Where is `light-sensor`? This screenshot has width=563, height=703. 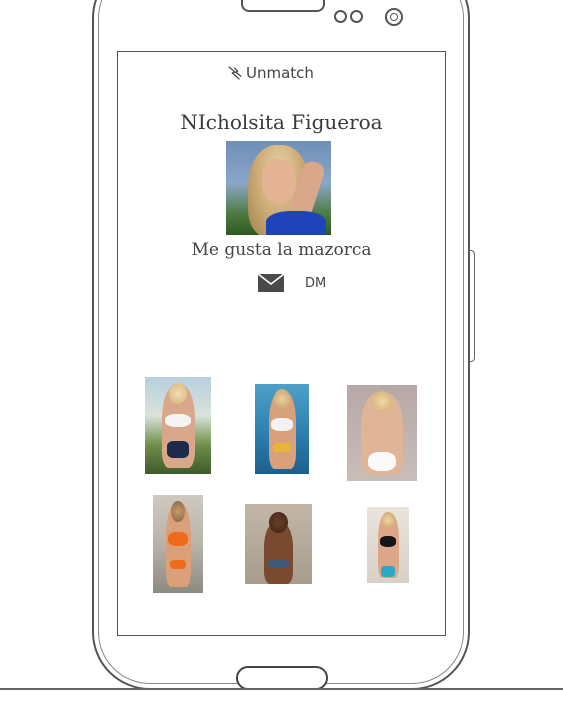
light-sensor is located at coordinates (356, 16).